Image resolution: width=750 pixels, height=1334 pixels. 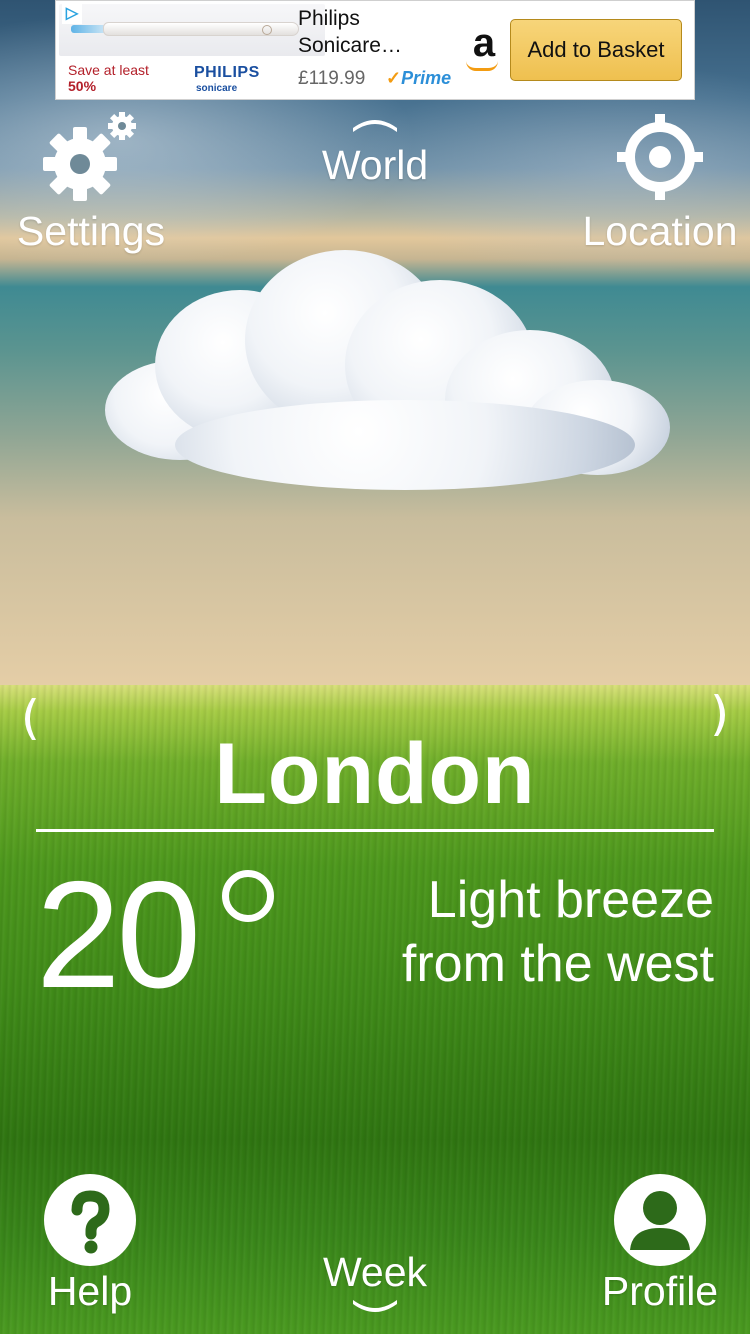 I want to click on help-button: Help, so click(x=90, y=1244).